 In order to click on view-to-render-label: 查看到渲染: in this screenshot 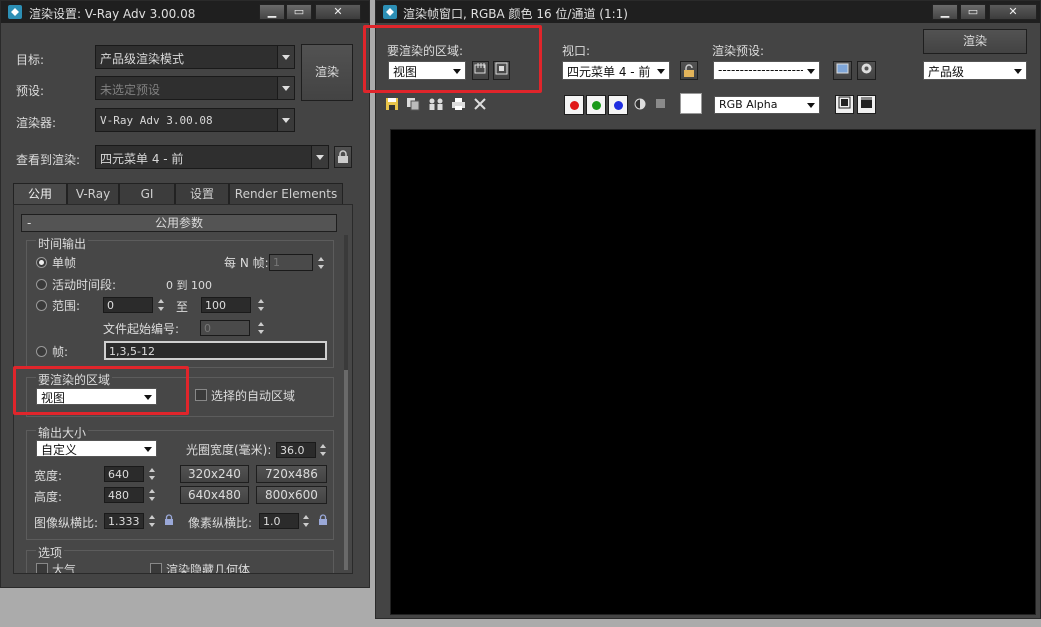, I will do `click(48, 160)`.